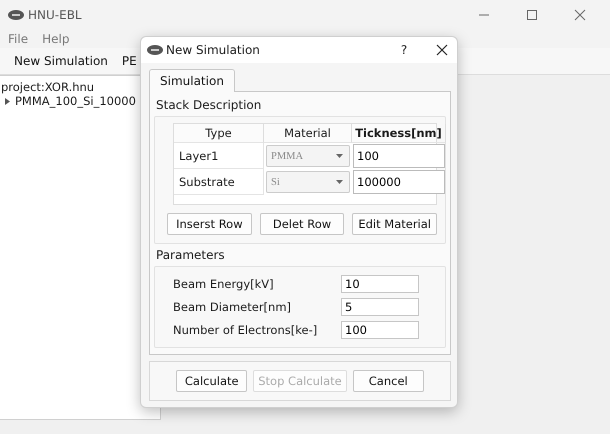  I want to click on thickness-field: 100000, so click(399, 182).